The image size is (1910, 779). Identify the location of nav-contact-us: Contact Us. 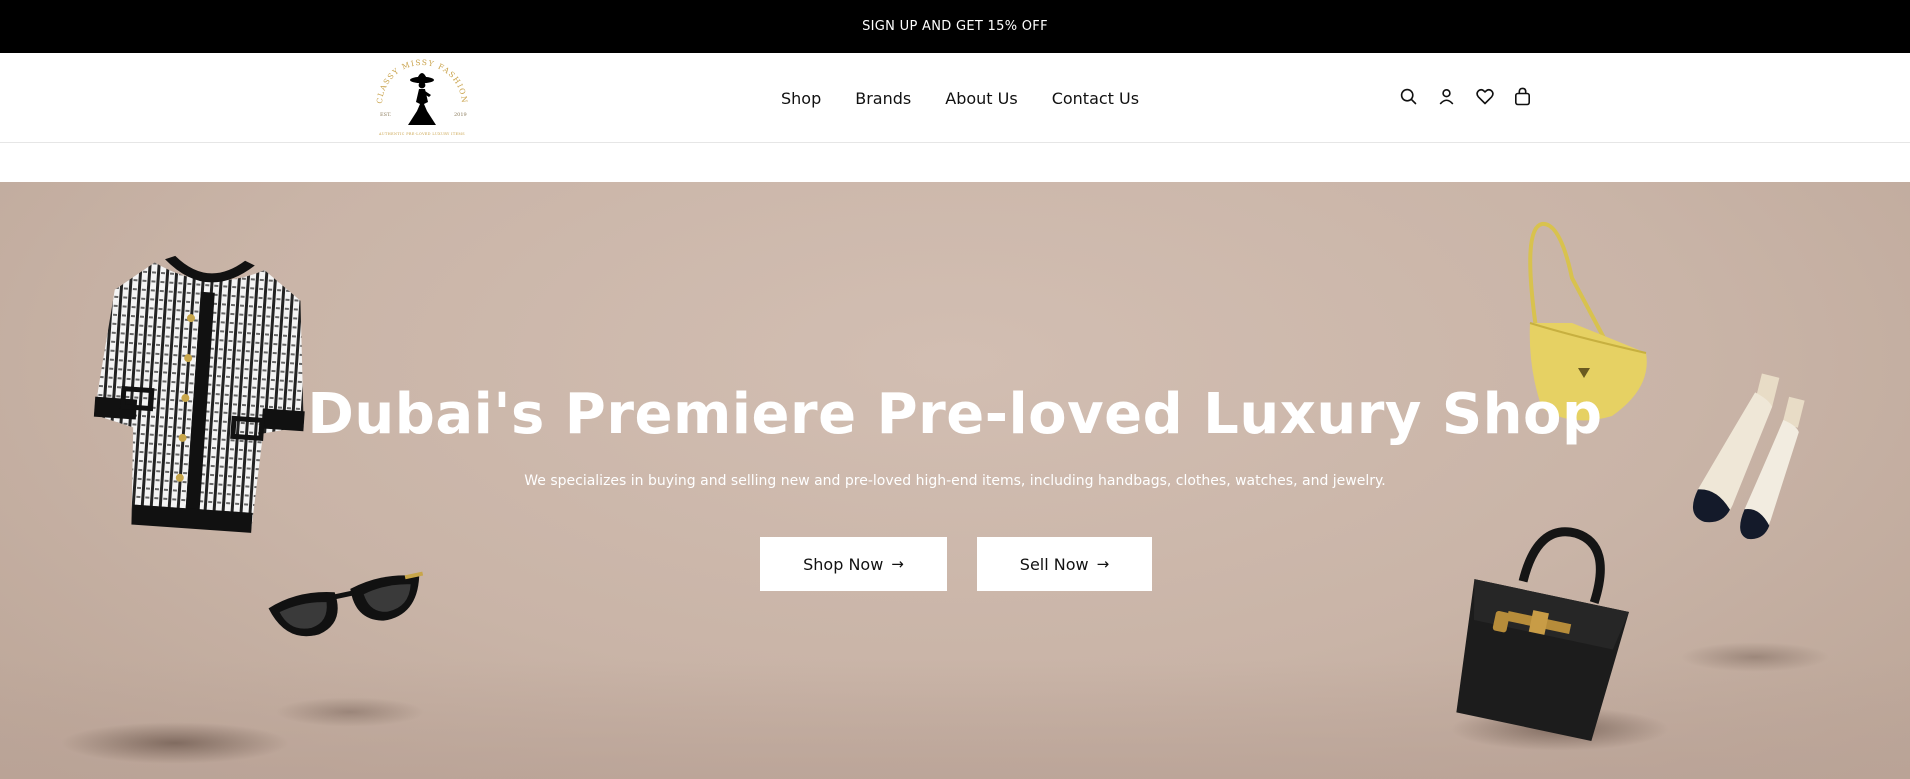
(1095, 98).